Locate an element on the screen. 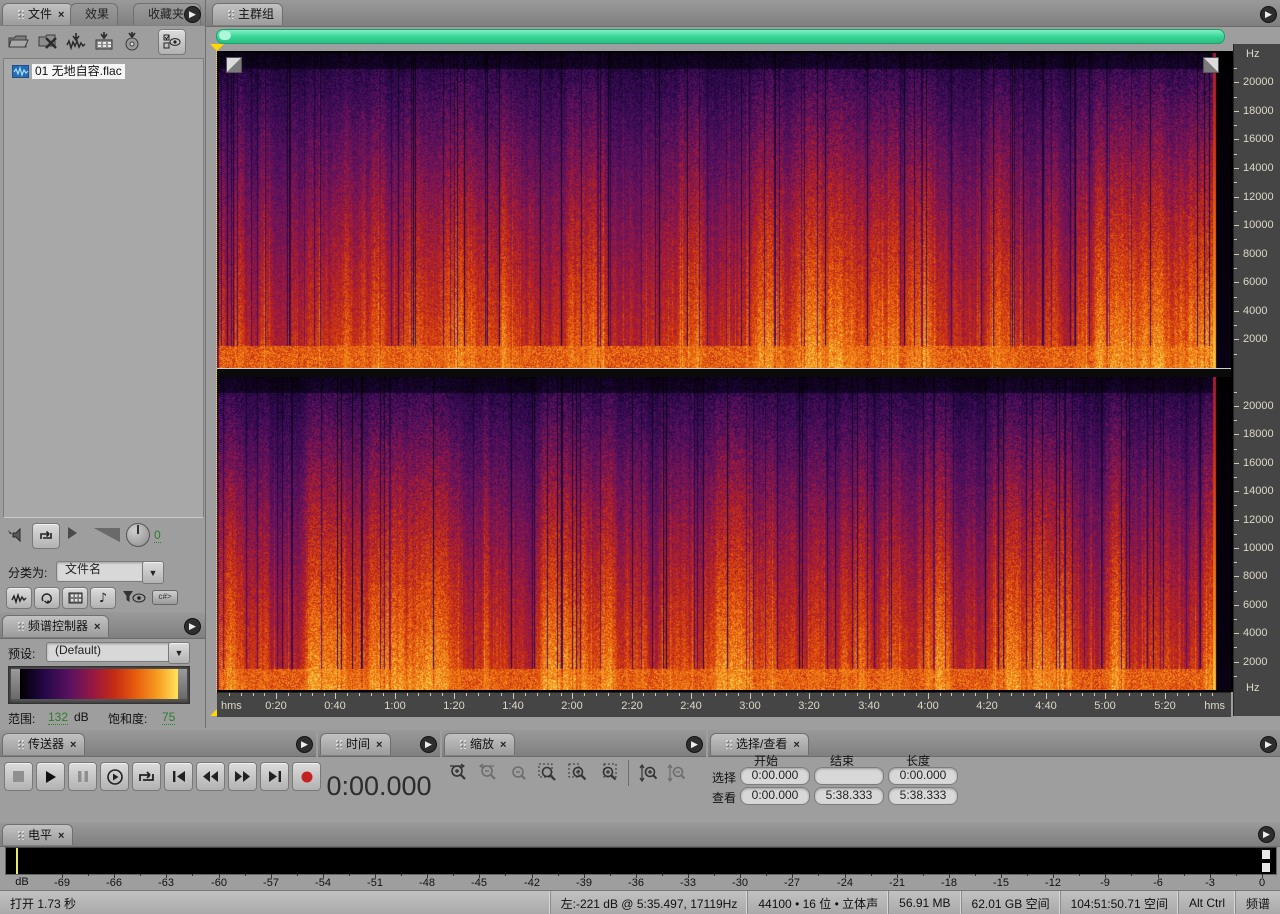  channel-gap is located at coordinates (724, 373).